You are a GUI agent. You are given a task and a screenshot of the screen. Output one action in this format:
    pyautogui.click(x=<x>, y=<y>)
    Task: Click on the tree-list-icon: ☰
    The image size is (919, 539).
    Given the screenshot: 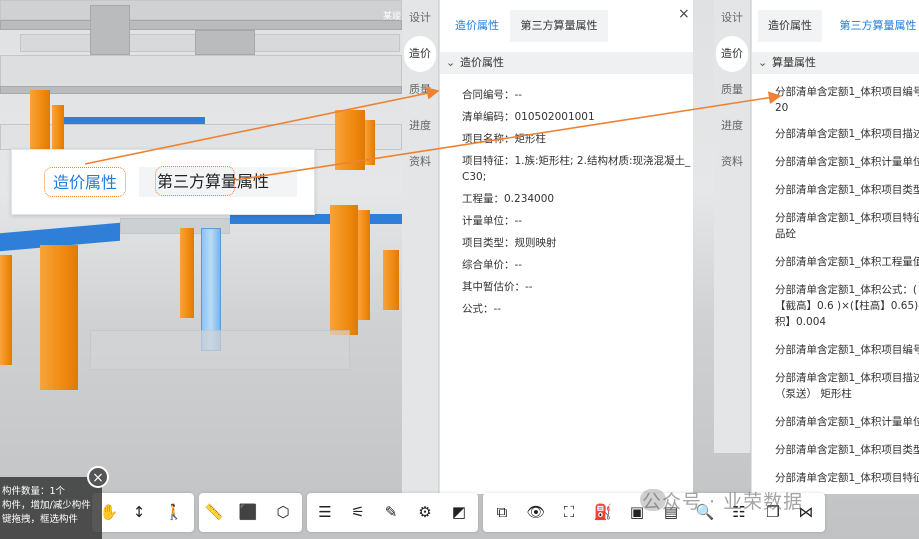 What is the action you would take?
    pyautogui.click(x=325, y=512)
    